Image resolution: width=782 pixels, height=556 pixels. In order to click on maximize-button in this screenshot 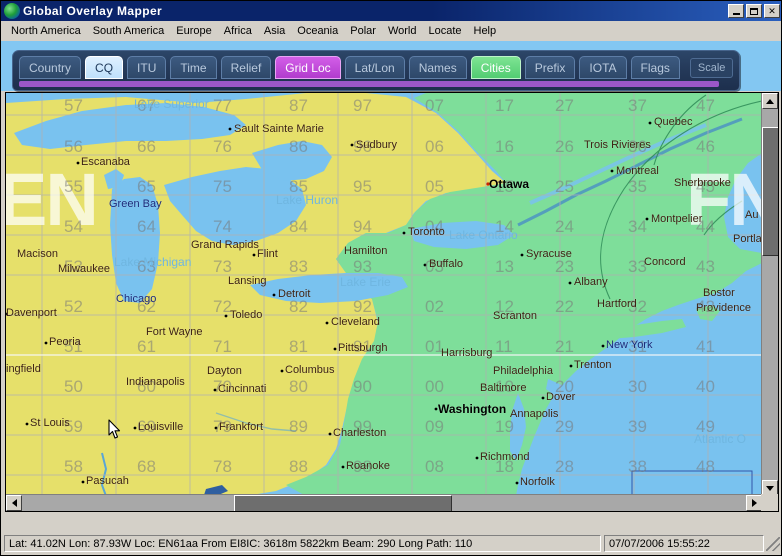, I will do `click(754, 11)`.